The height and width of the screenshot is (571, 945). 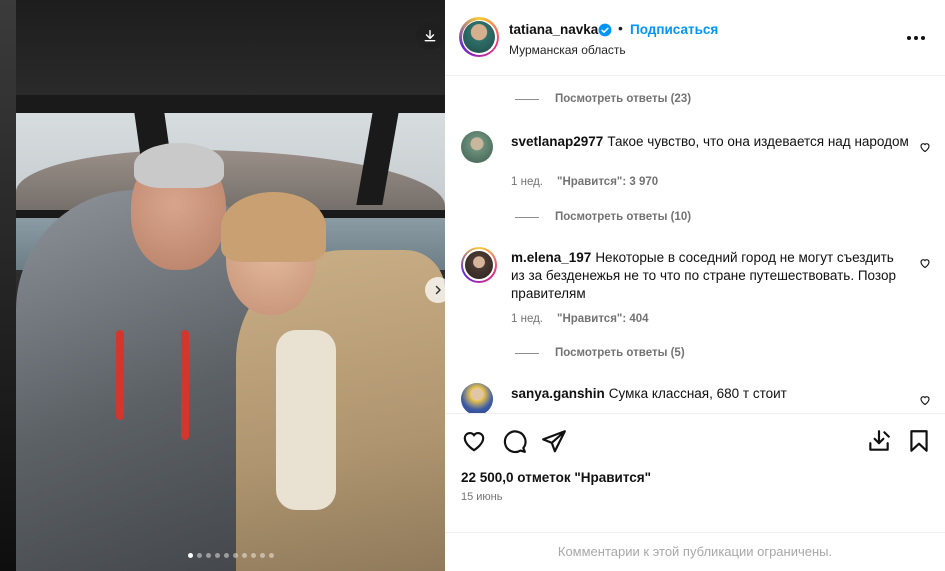 I want to click on save-download-icon, so click(x=879, y=441).